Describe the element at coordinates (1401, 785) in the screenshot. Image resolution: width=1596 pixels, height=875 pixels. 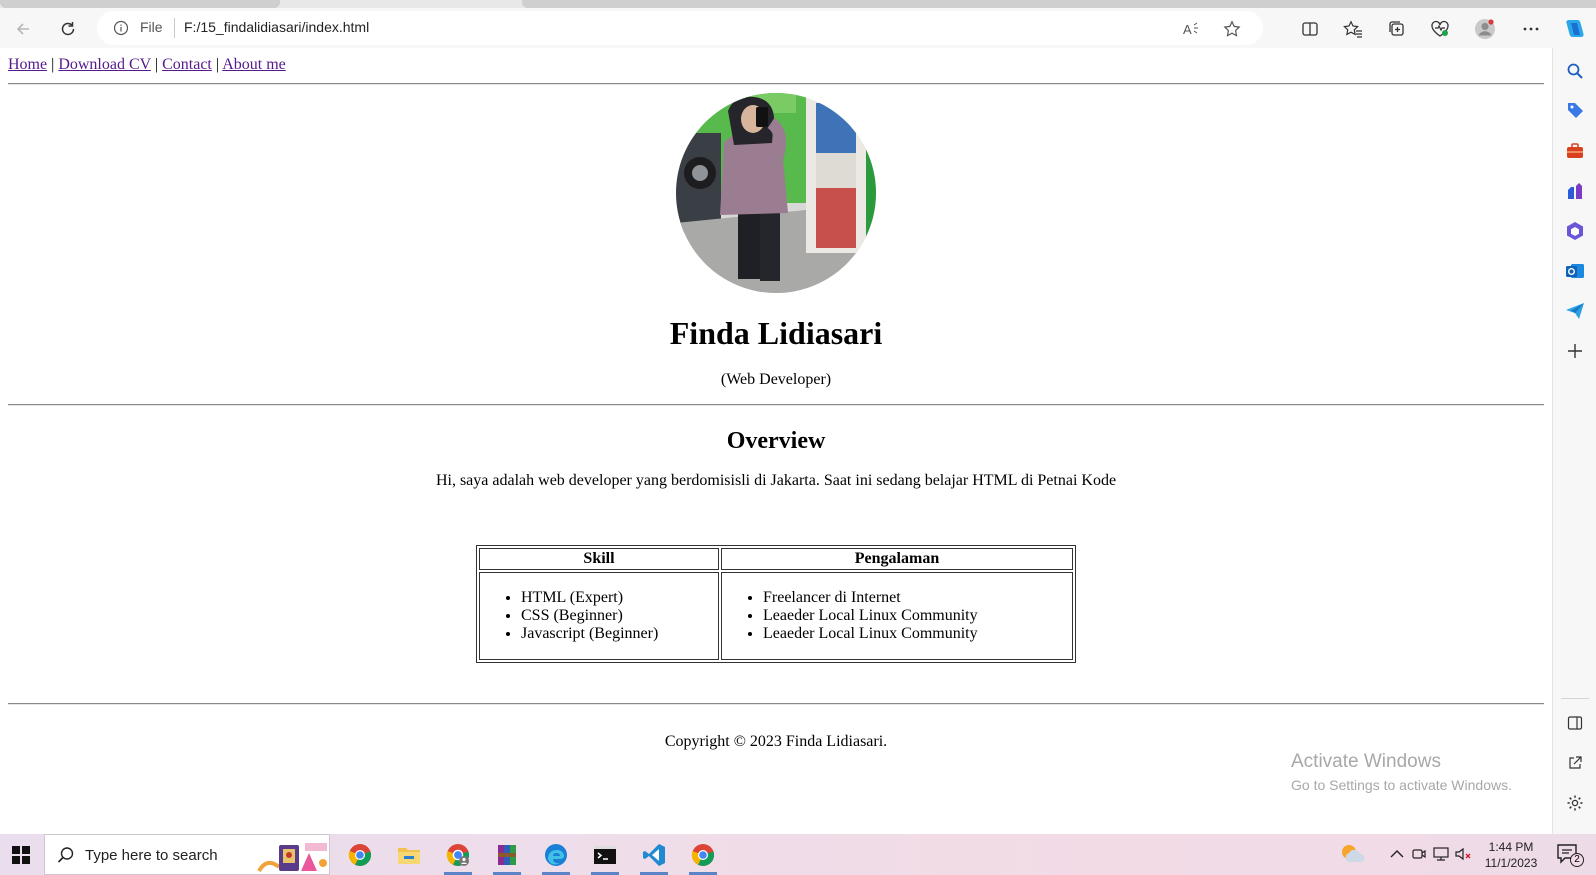
I see `activation-watermark-subtitle: Go to Settings to activate Windows.` at that location.